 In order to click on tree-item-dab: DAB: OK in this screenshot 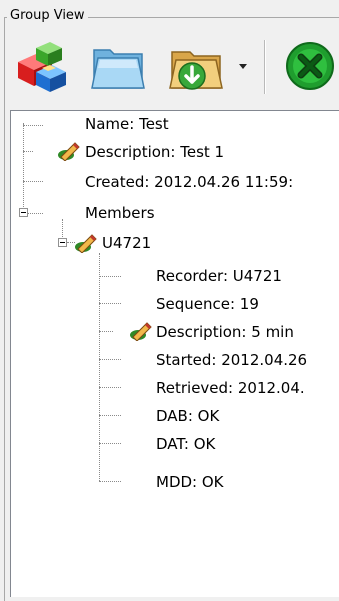, I will do `click(187, 416)`.